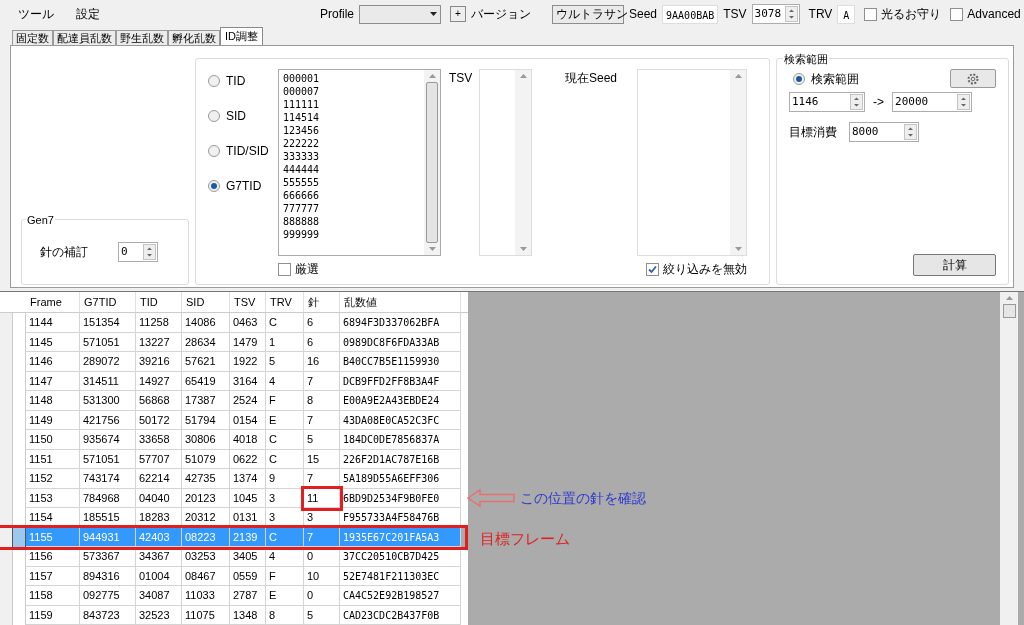 The width and height of the screenshot is (1024, 625). I want to click on table-row: 1152 743174 62214 42735 1374 9 7 5A189D55A6EFF306, so click(234, 479).